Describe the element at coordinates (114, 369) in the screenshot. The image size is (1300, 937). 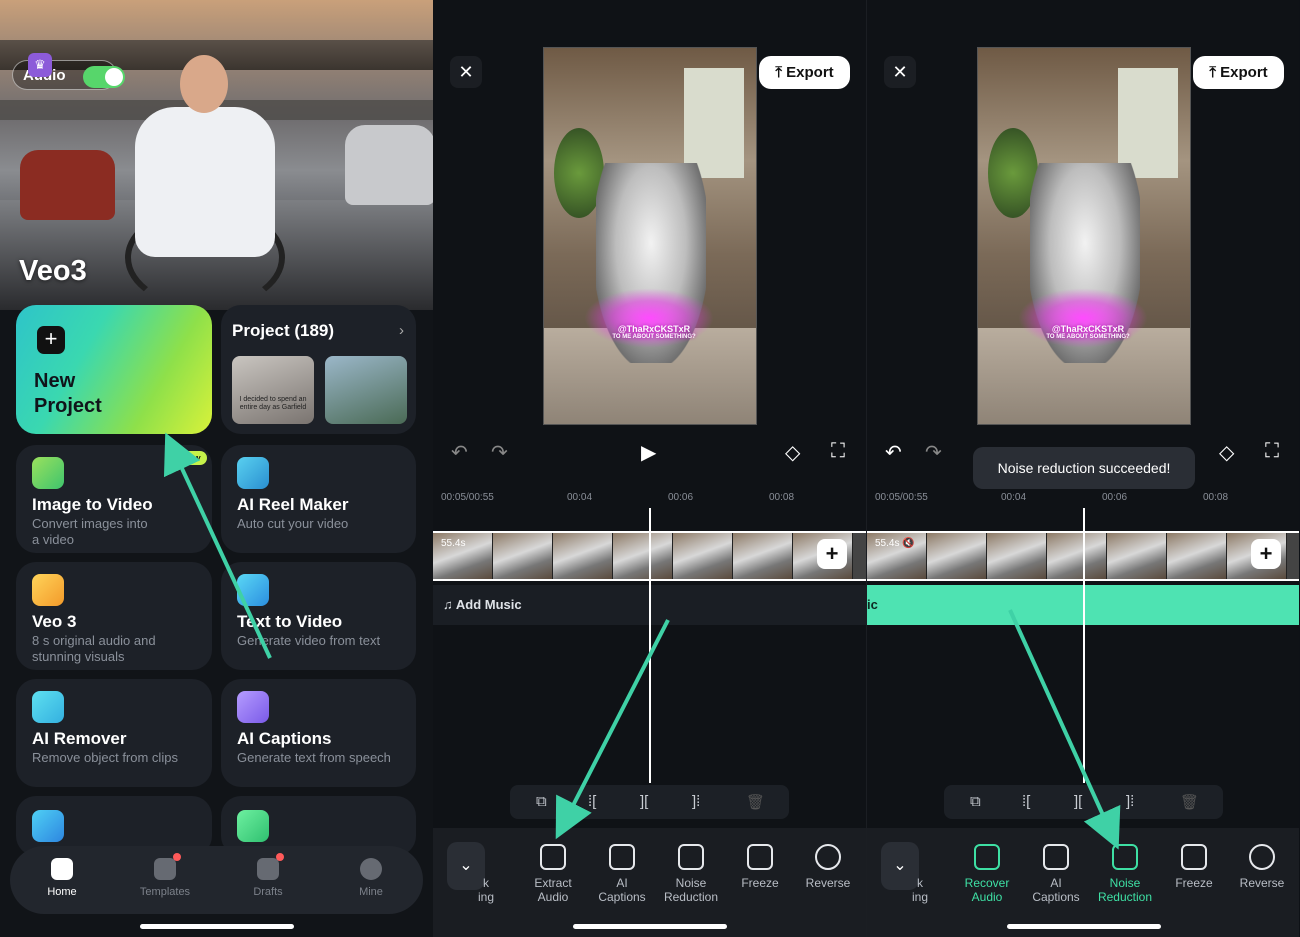
I see `new-project-button: + New Project` at that location.